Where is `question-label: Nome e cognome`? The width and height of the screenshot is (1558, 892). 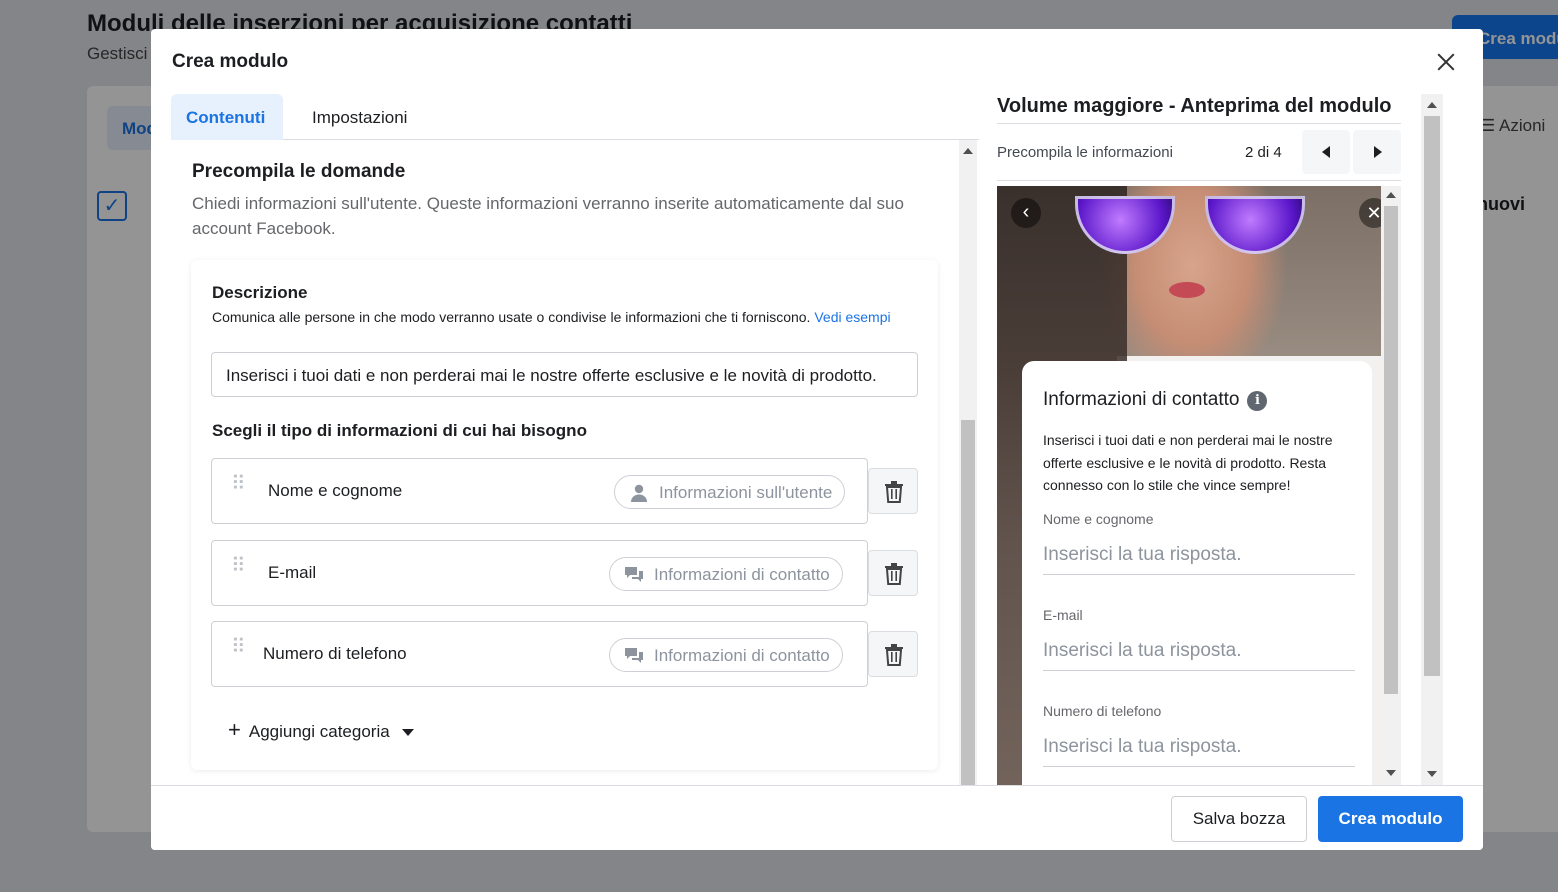
question-label: Nome e cognome is located at coordinates (335, 490).